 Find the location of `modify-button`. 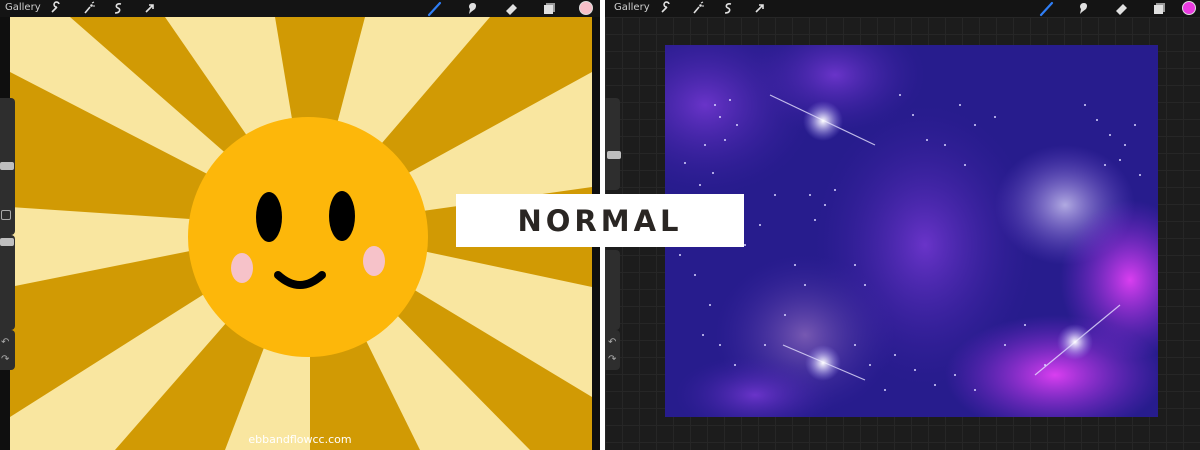

modify-button is located at coordinates (6, 215).